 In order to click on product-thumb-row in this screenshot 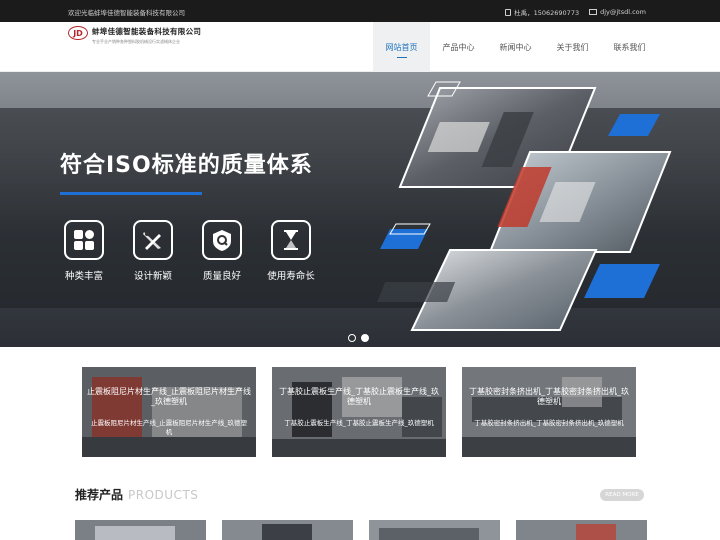, I will do `click(361, 530)`.